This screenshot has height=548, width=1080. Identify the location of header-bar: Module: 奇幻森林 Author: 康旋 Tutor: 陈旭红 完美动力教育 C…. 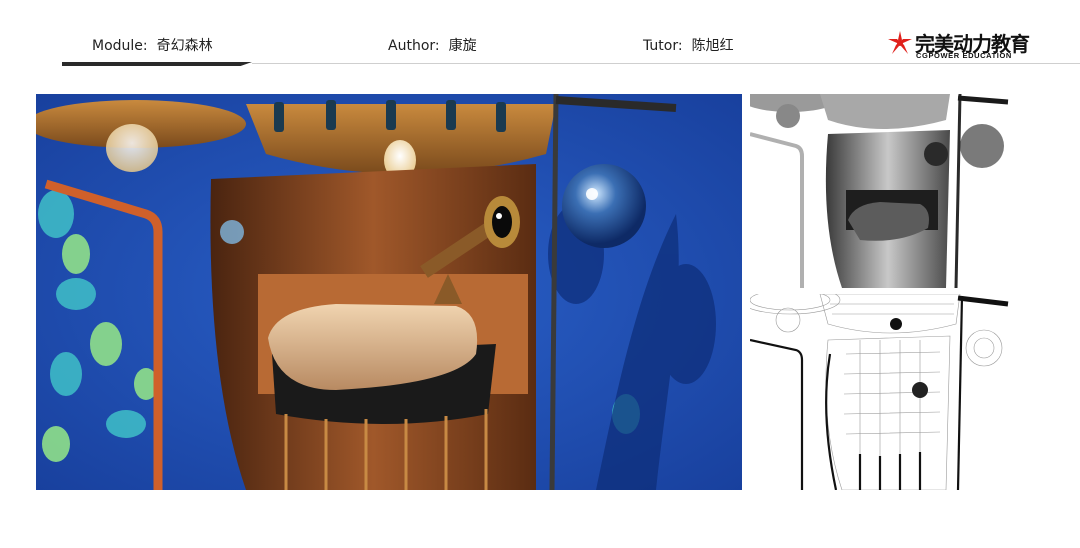
(540, 40).